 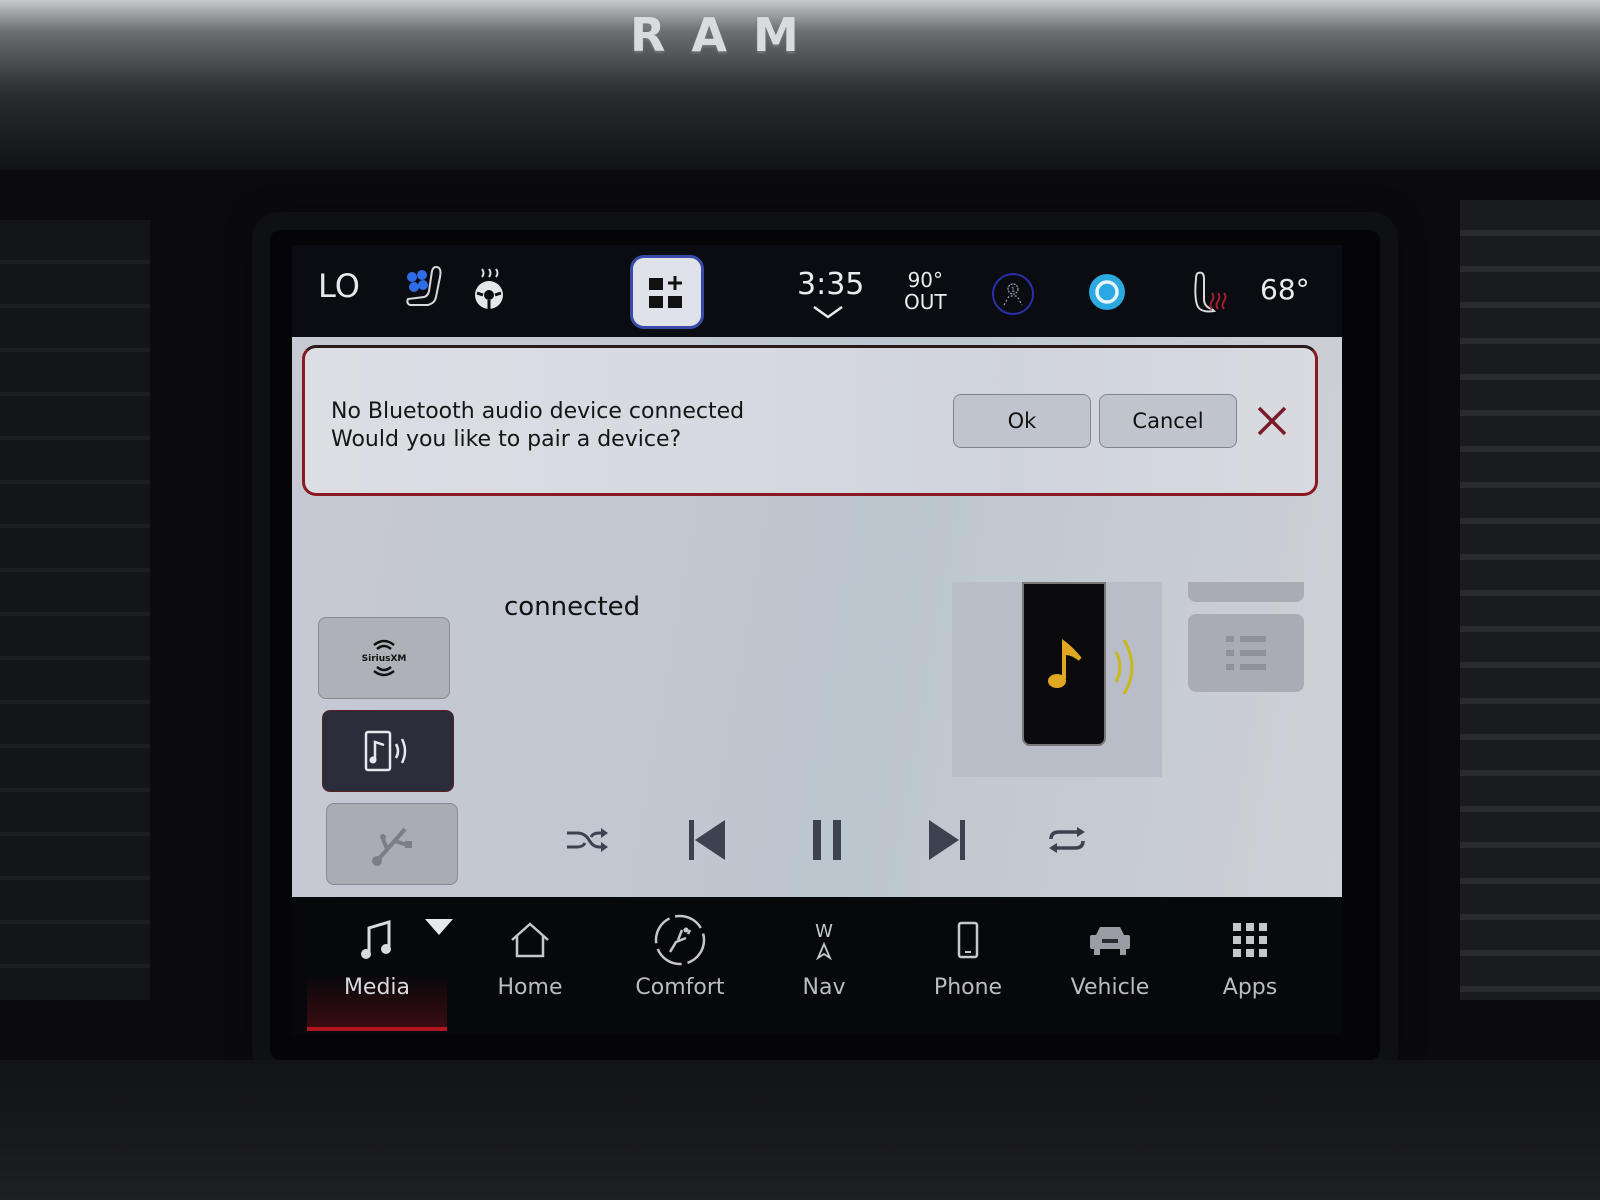 What do you see at coordinates (530, 940) in the screenshot?
I see `home-icon` at bounding box center [530, 940].